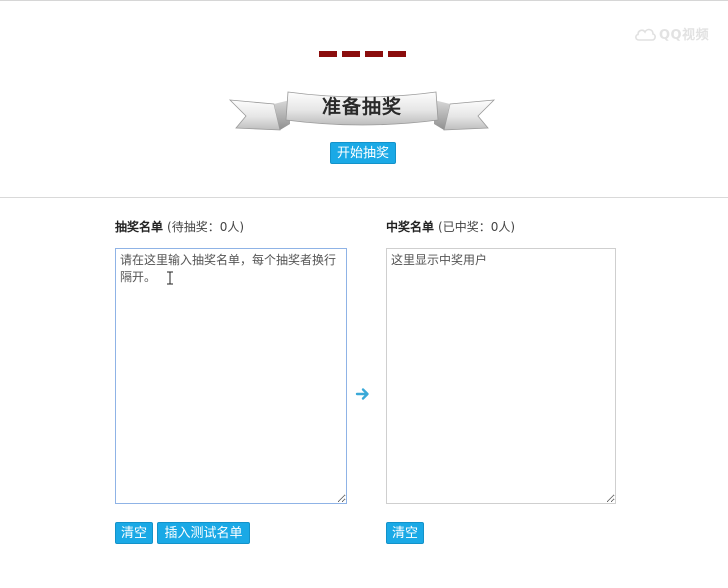 Image resolution: width=728 pixels, height=588 pixels. Describe the element at coordinates (139, 227) in the screenshot. I see `participants-title: 抽奖名单` at that location.